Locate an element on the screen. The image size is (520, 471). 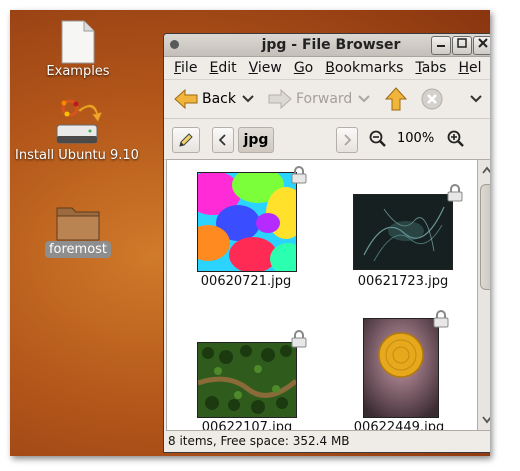
up-button is located at coordinates (396, 99).